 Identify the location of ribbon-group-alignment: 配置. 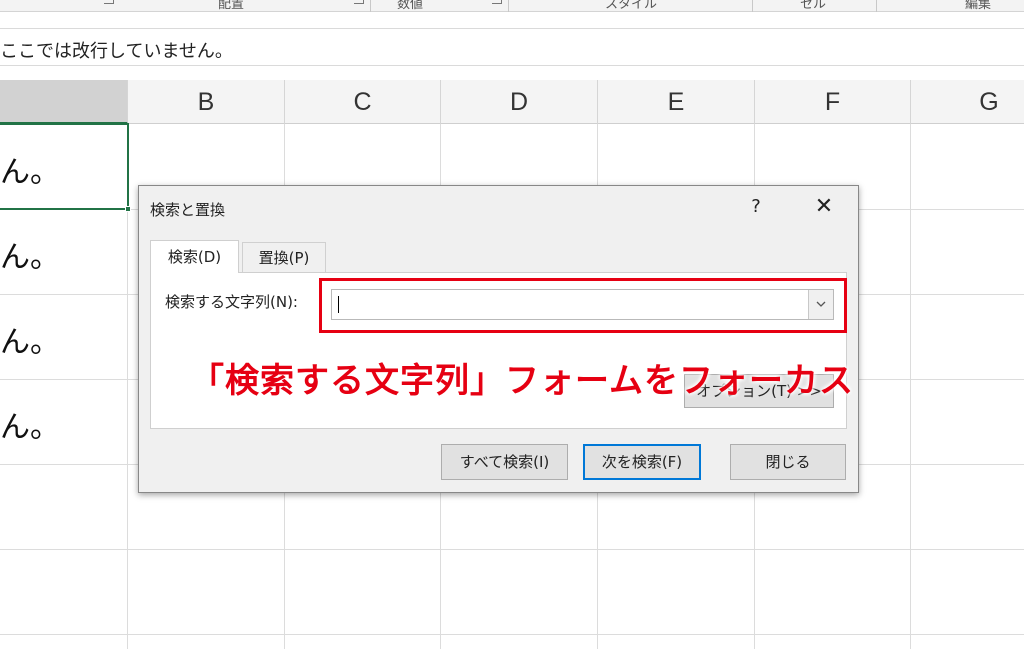
(231, 6).